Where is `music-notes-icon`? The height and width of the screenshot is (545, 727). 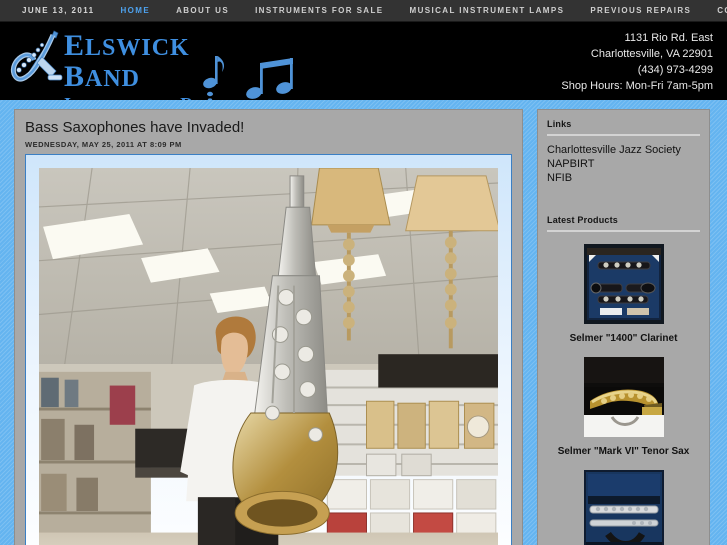
music-notes-icon is located at coordinates (248, 78).